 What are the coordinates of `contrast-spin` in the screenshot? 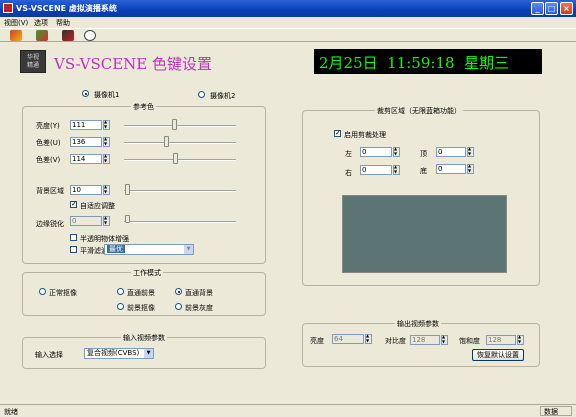 It's located at (444, 339).